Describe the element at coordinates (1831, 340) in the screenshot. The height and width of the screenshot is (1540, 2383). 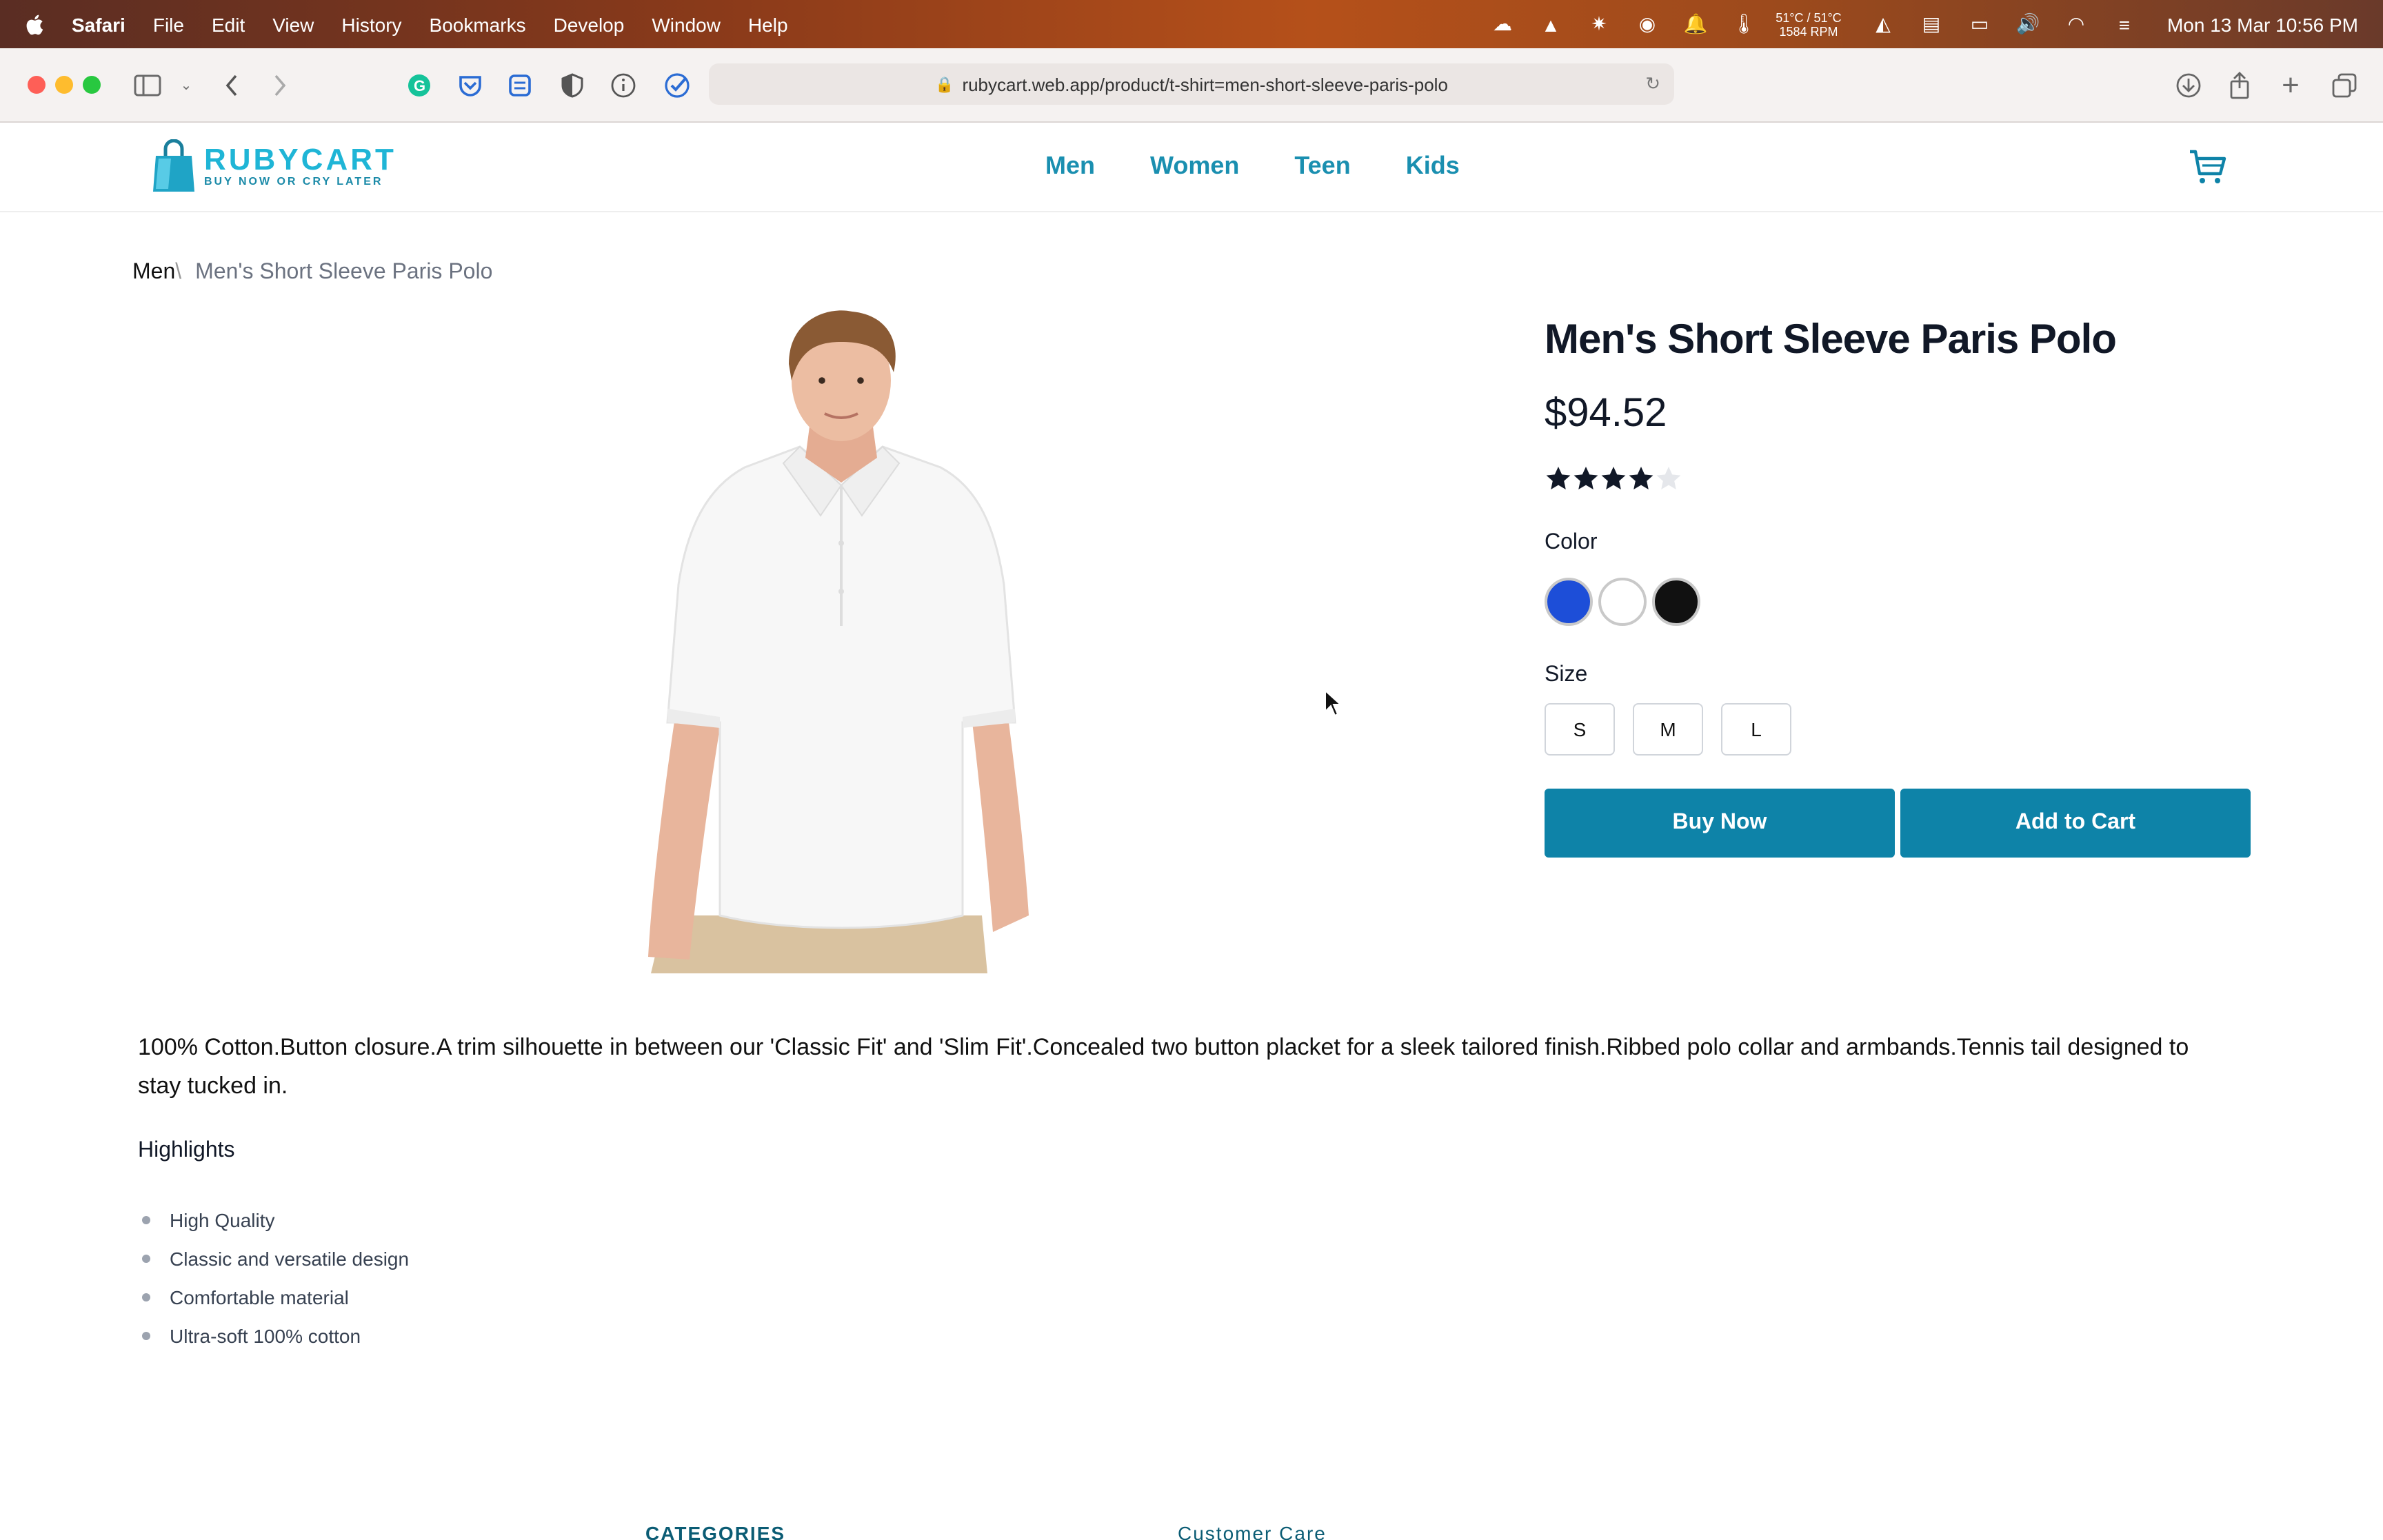
I see `product-title: Men's Short Sleeve Paris Polo` at that location.